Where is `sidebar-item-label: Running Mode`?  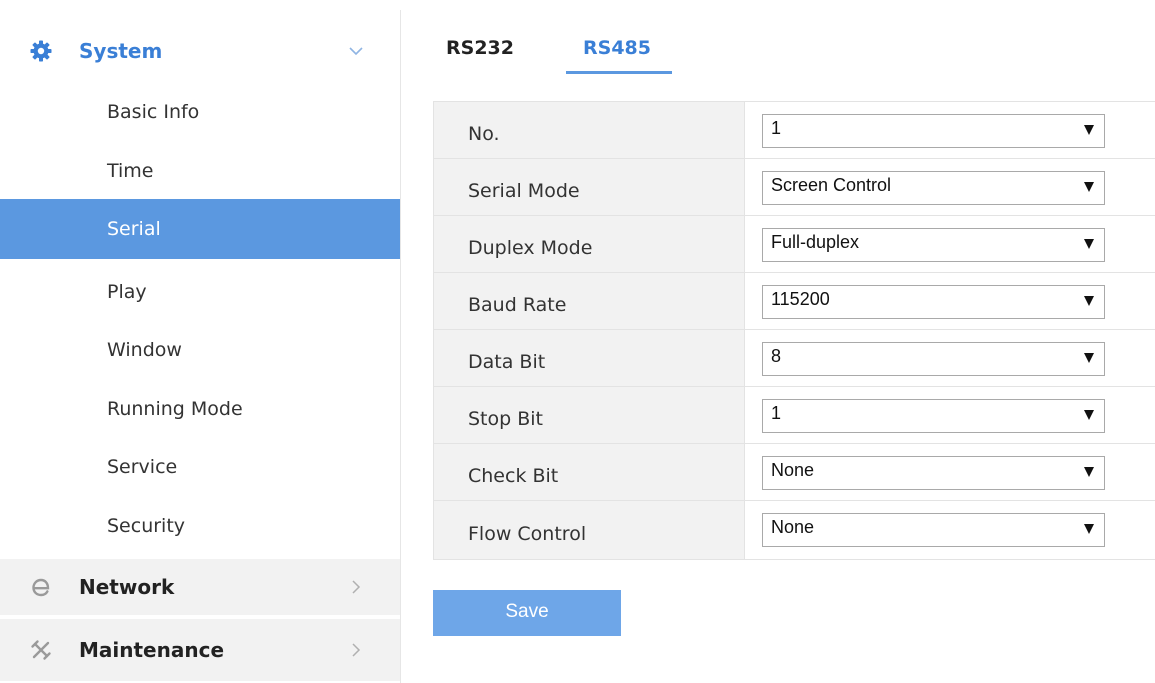
sidebar-item-label: Running Mode is located at coordinates (175, 409).